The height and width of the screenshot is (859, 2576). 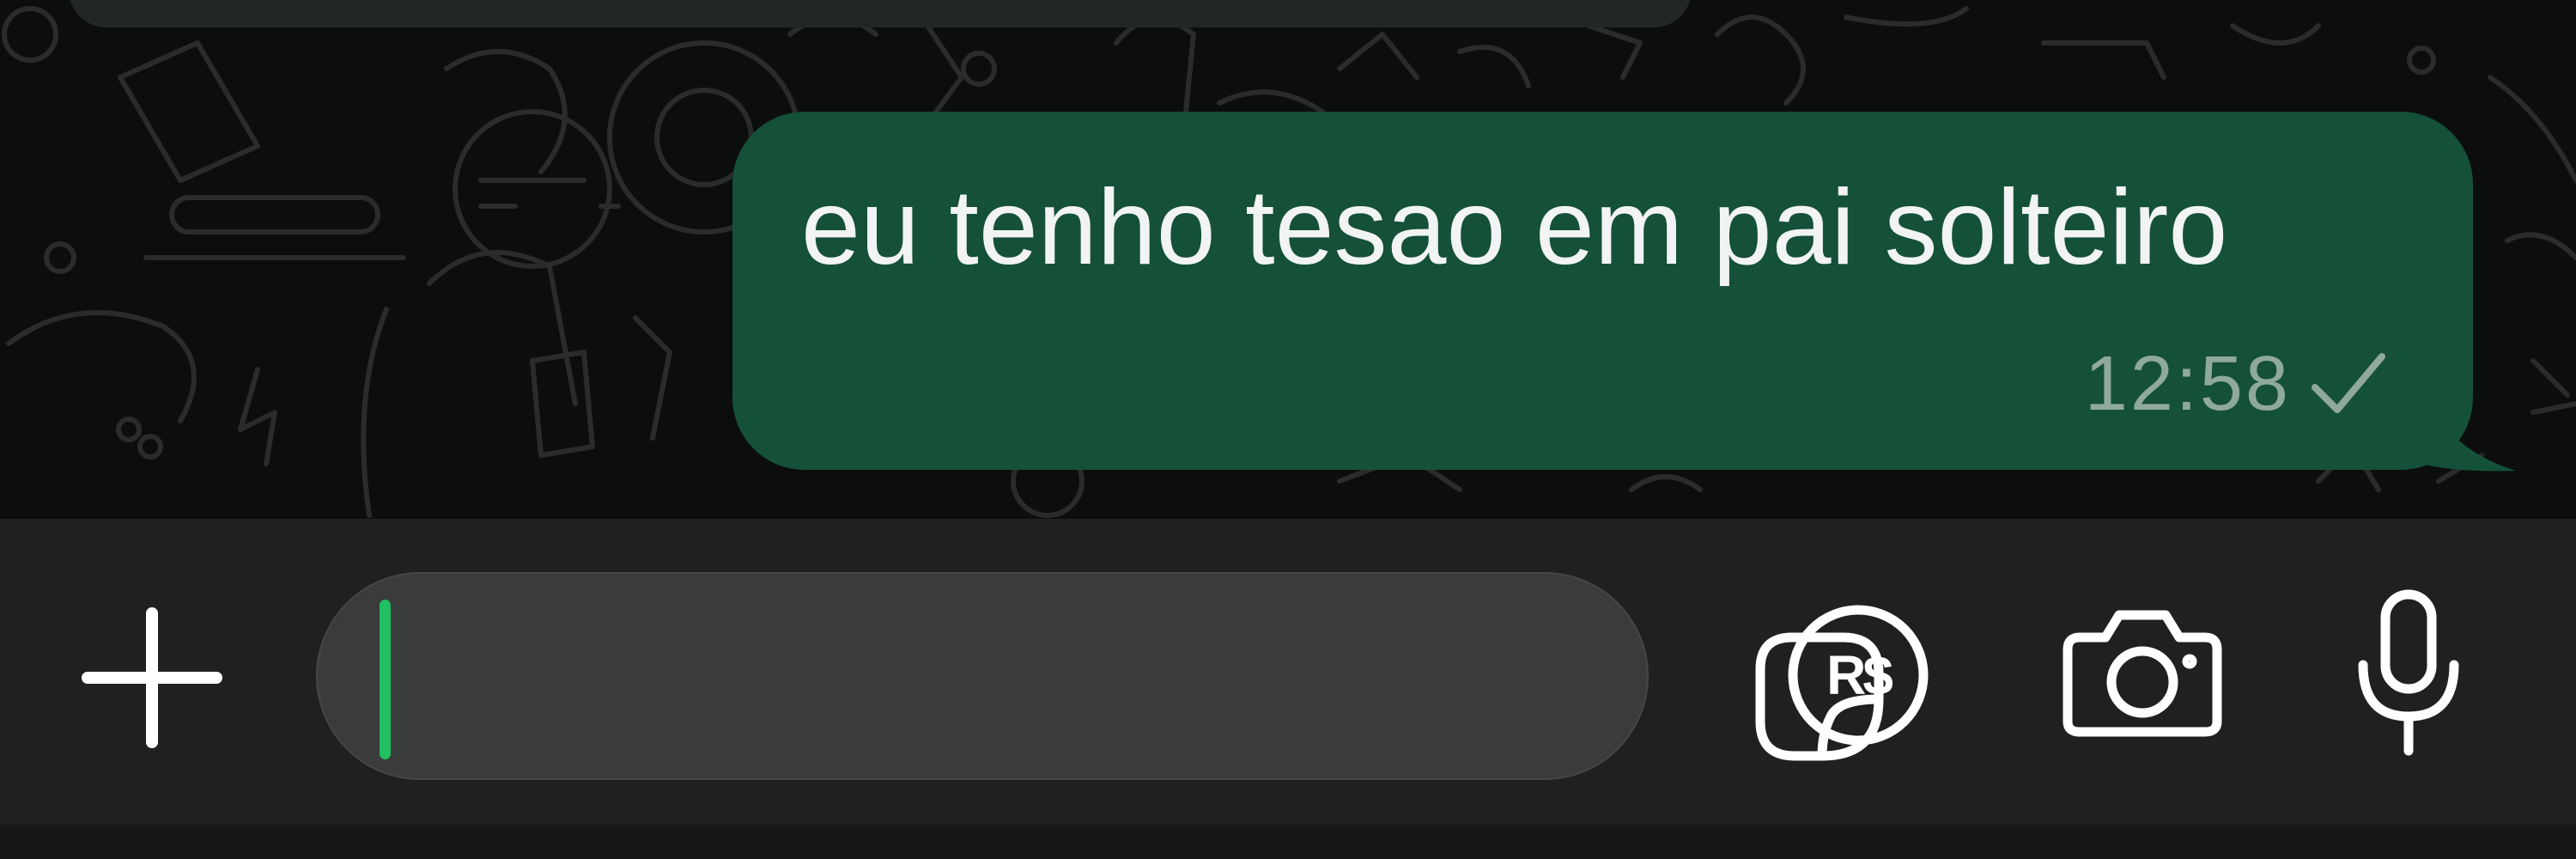 What do you see at coordinates (2187, 384) in the screenshot?
I see `message-timestamp: 12:58` at bounding box center [2187, 384].